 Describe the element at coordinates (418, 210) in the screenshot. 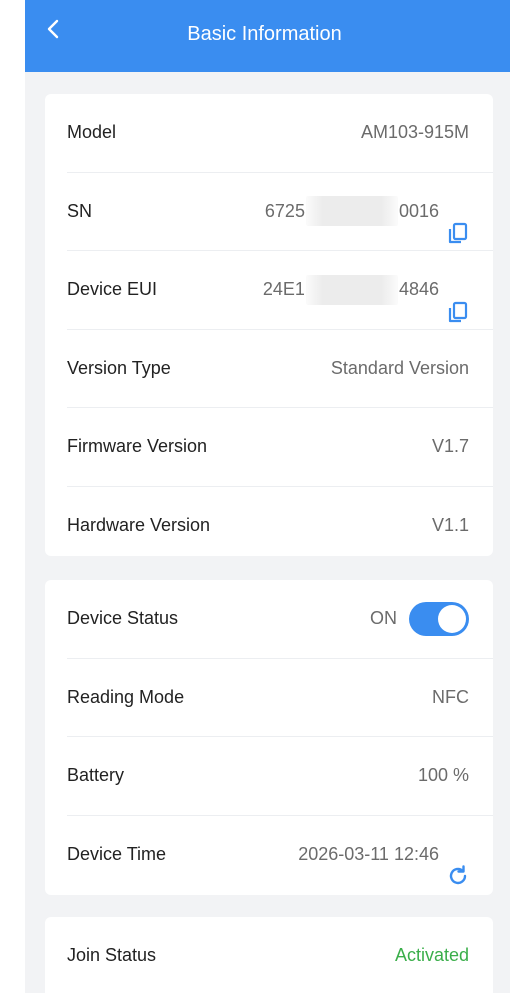

I see `sn-value-suffix: 0016` at that location.